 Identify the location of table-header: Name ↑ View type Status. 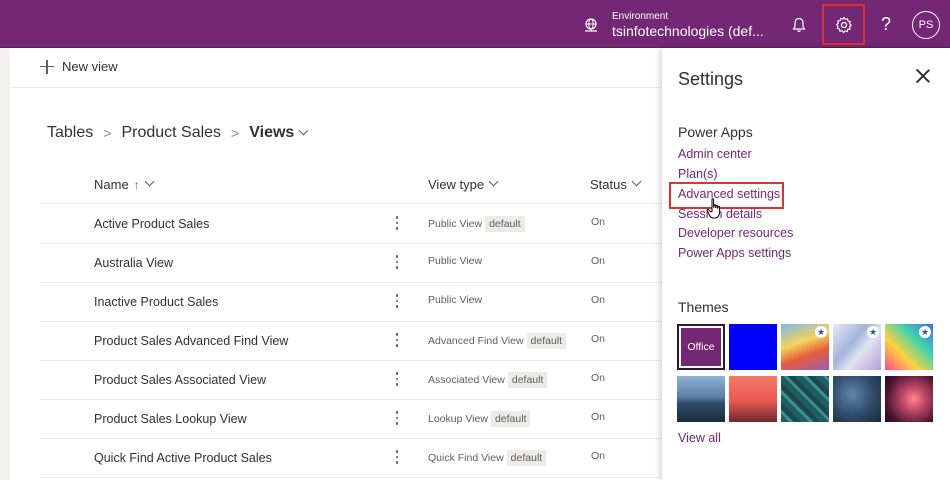
(351, 186).